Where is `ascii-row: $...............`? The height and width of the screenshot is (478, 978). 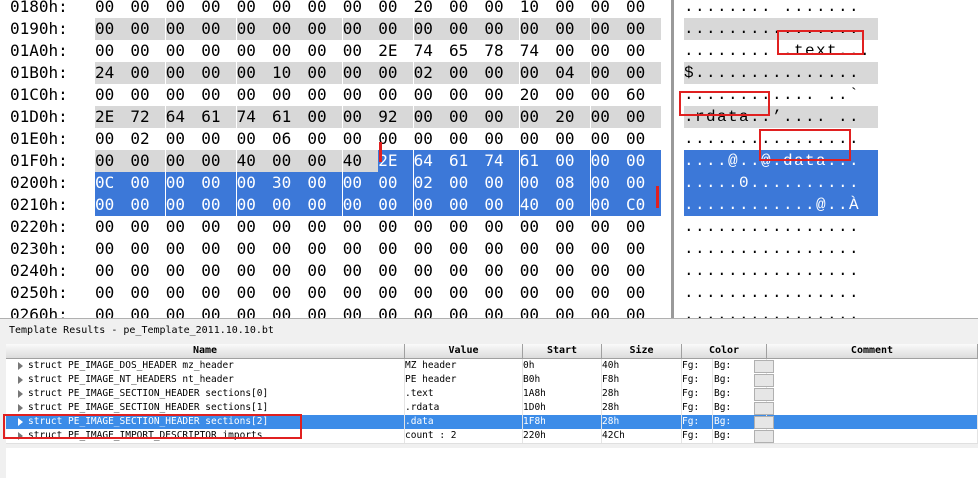
ascii-row: $............... is located at coordinates (781, 73).